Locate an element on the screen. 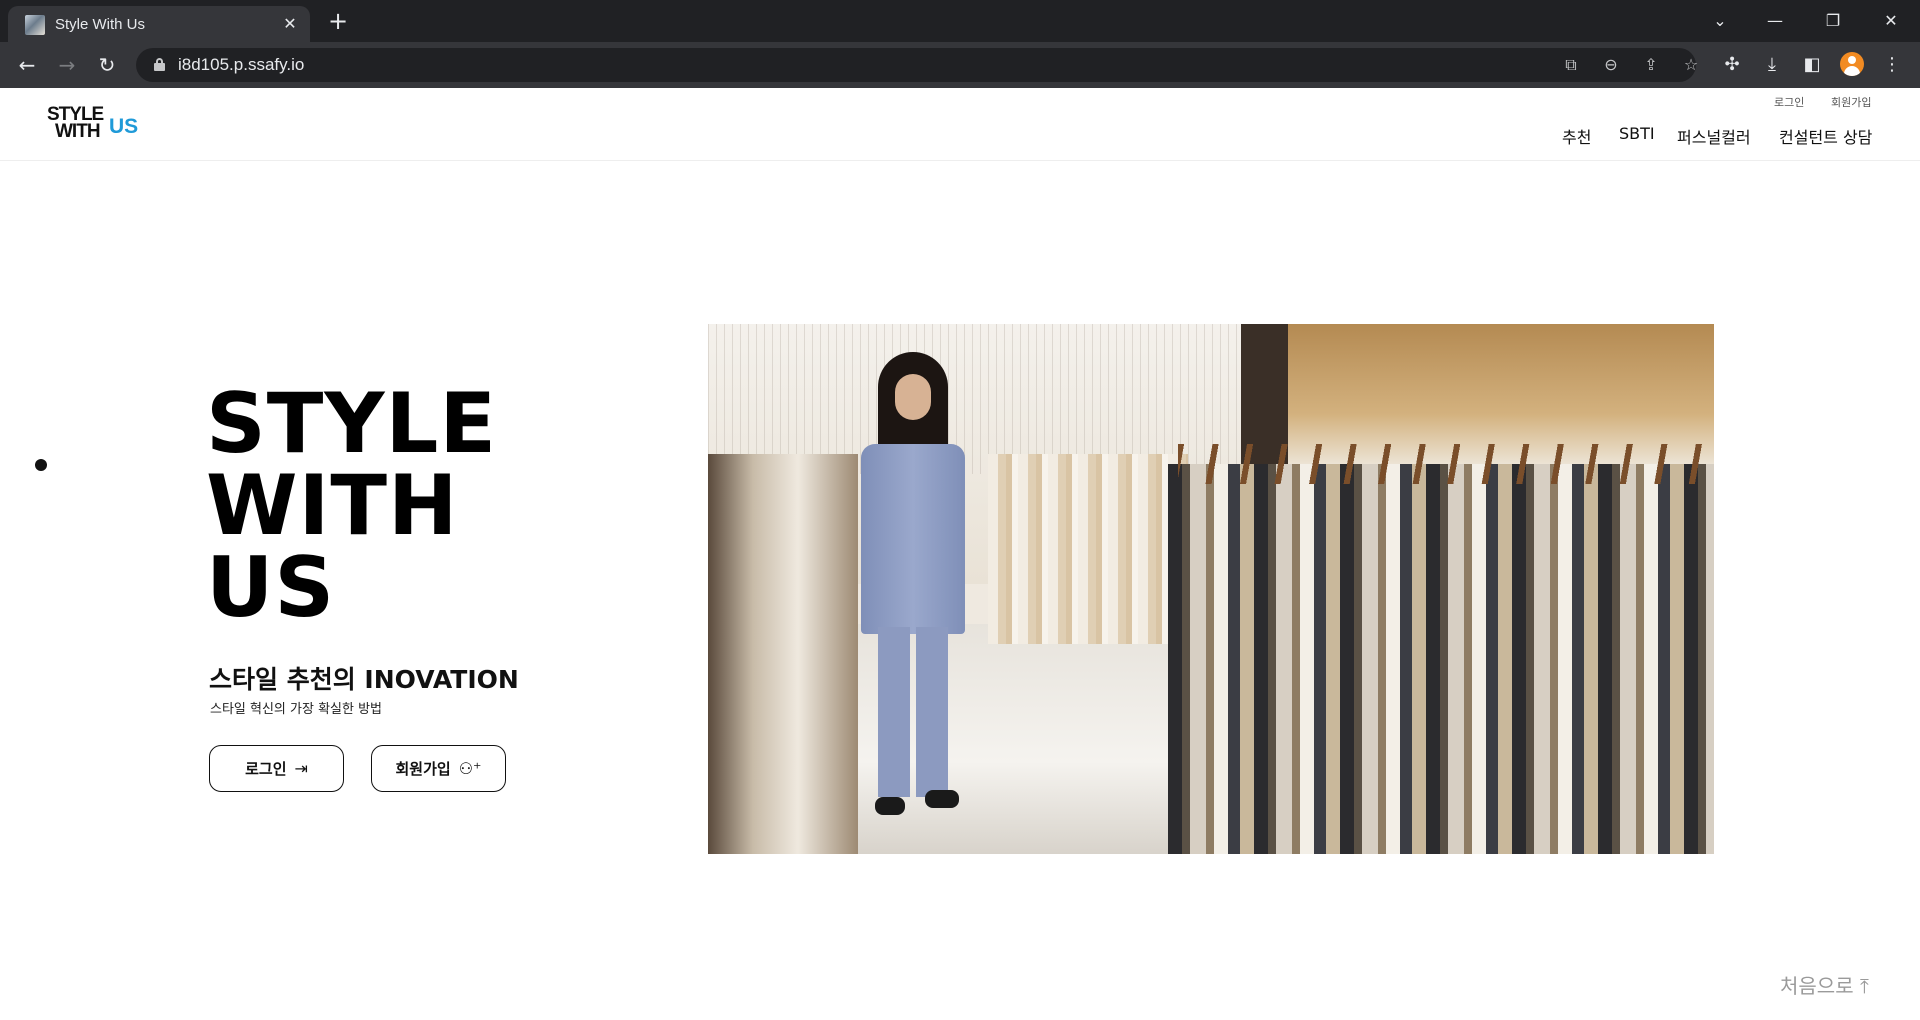 The height and width of the screenshot is (1020, 1920). hero-login-label: 로그인 is located at coordinates (266, 769).